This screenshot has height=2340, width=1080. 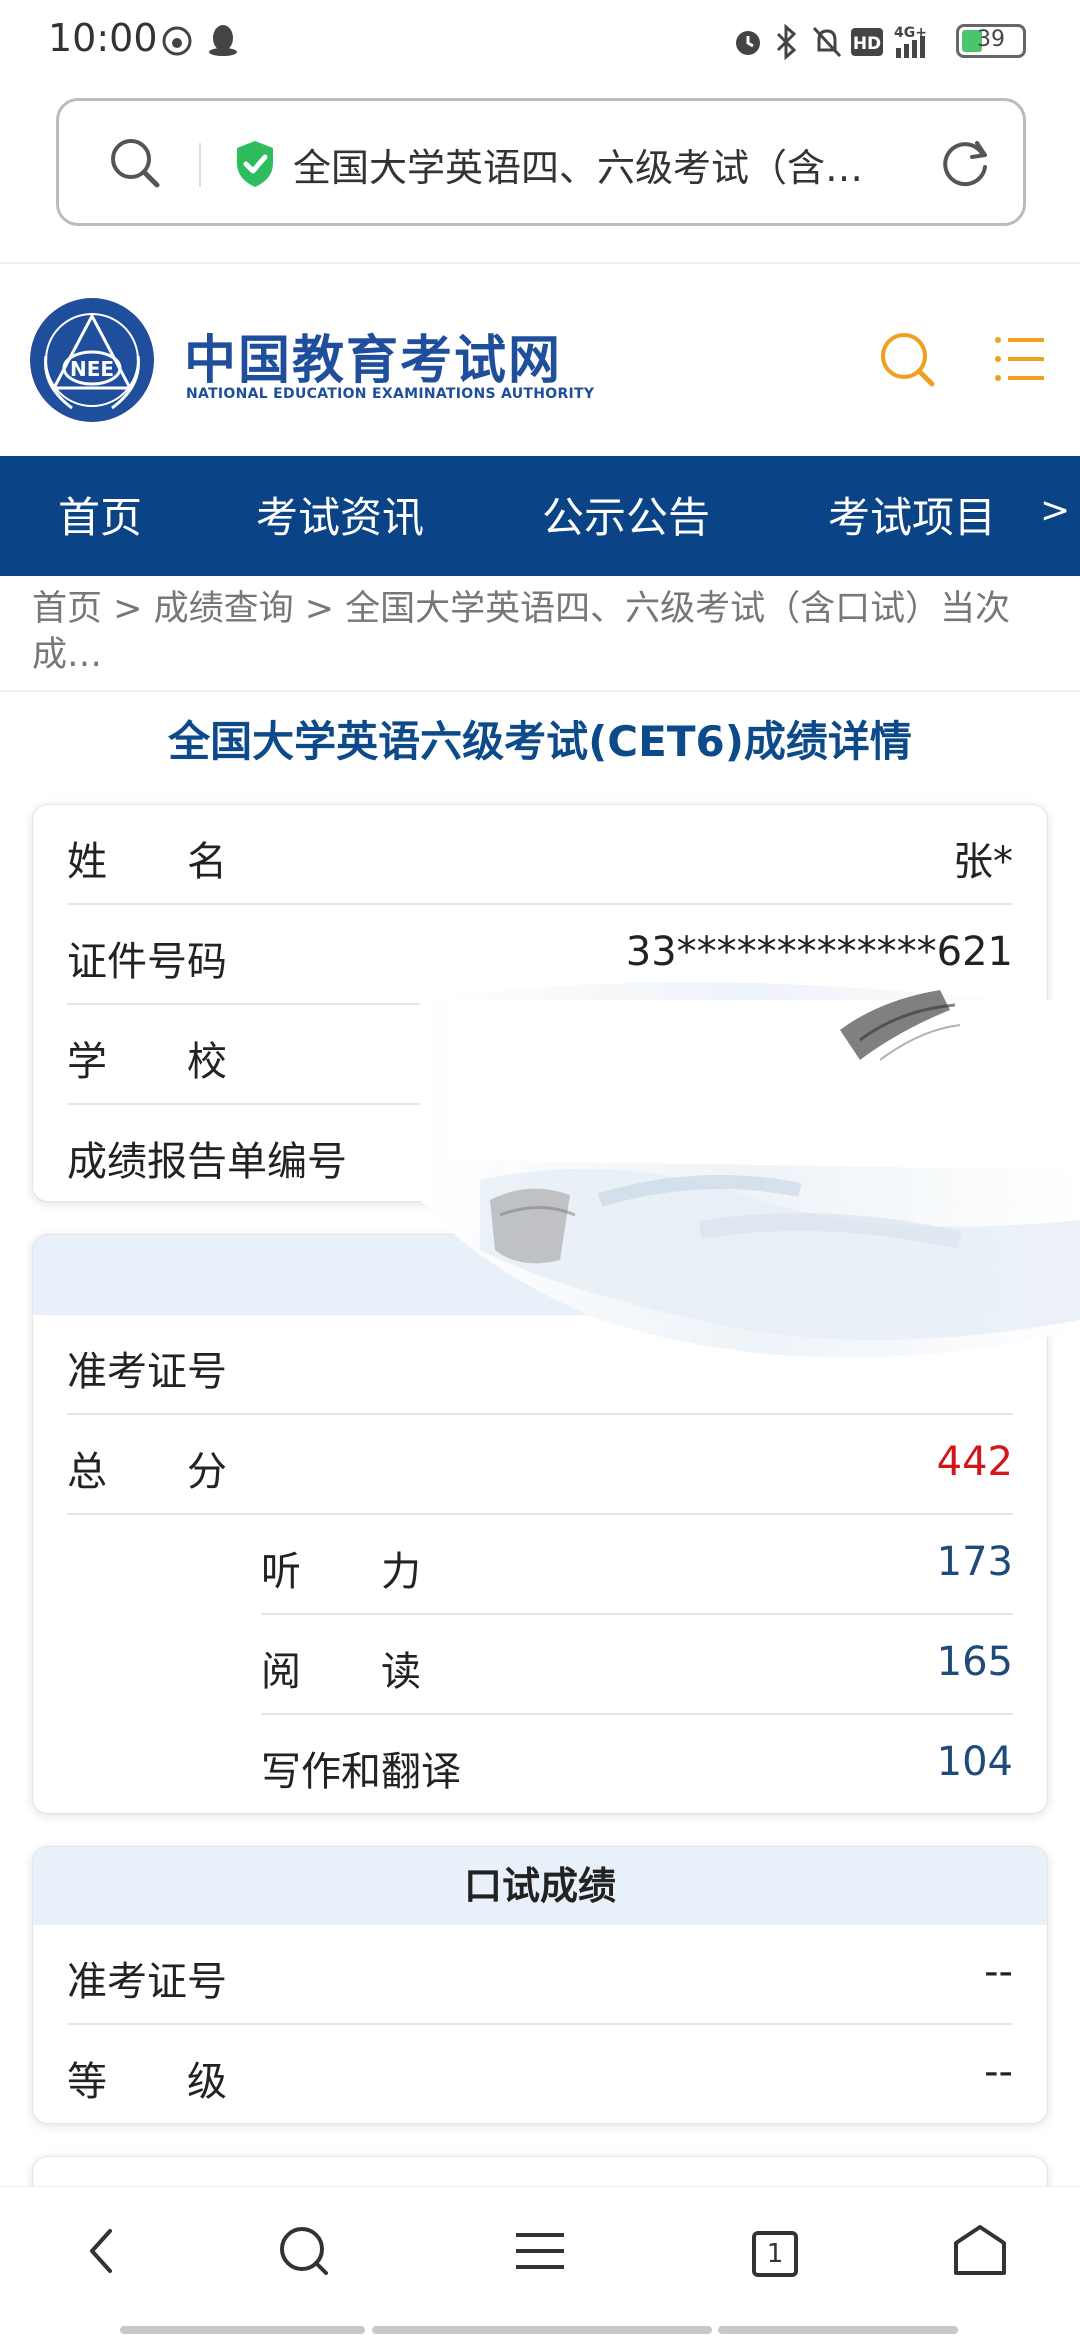 What do you see at coordinates (100, 514) in the screenshot?
I see `nav-item-home: 首页` at bounding box center [100, 514].